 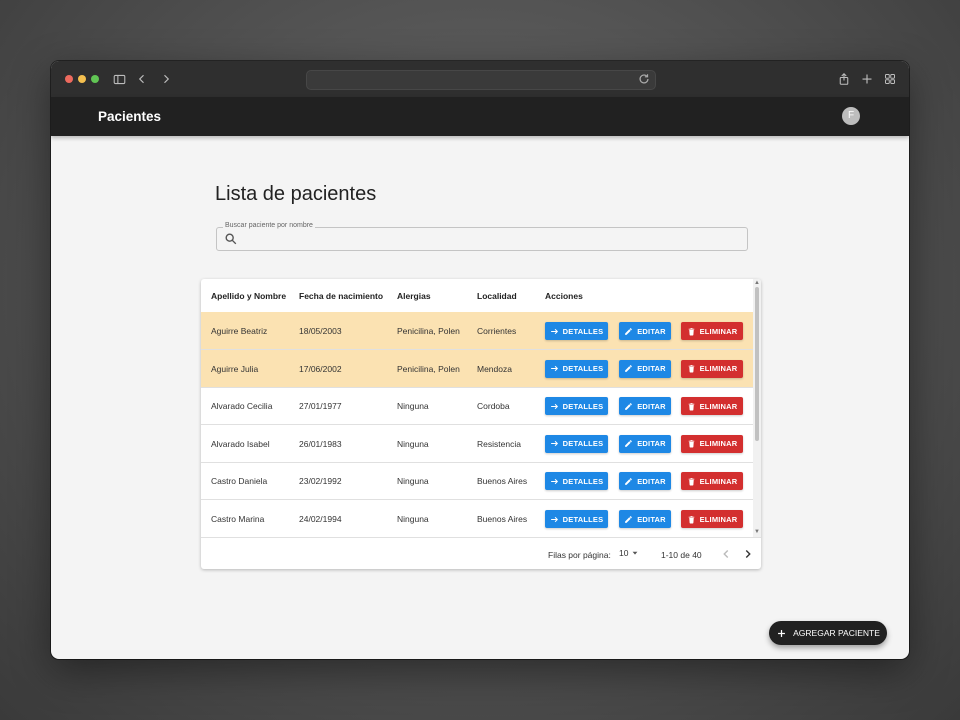 I want to click on cell-birthdate: 18/05/2003, so click(x=320, y=331).